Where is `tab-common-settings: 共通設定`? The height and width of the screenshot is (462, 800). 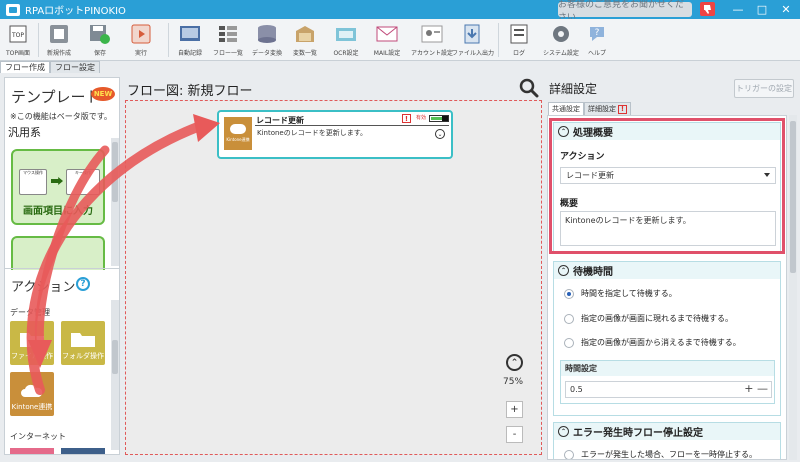
tab-common-settings: 共通設定 is located at coordinates (566, 108).